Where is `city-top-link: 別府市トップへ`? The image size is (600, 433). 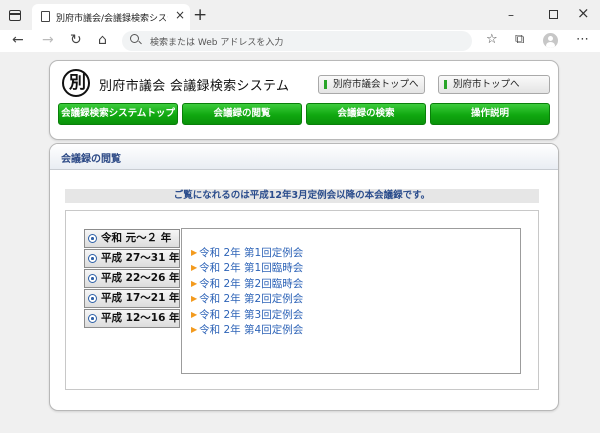 city-top-link: 別府市トップへ is located at coordinates (494, 84).